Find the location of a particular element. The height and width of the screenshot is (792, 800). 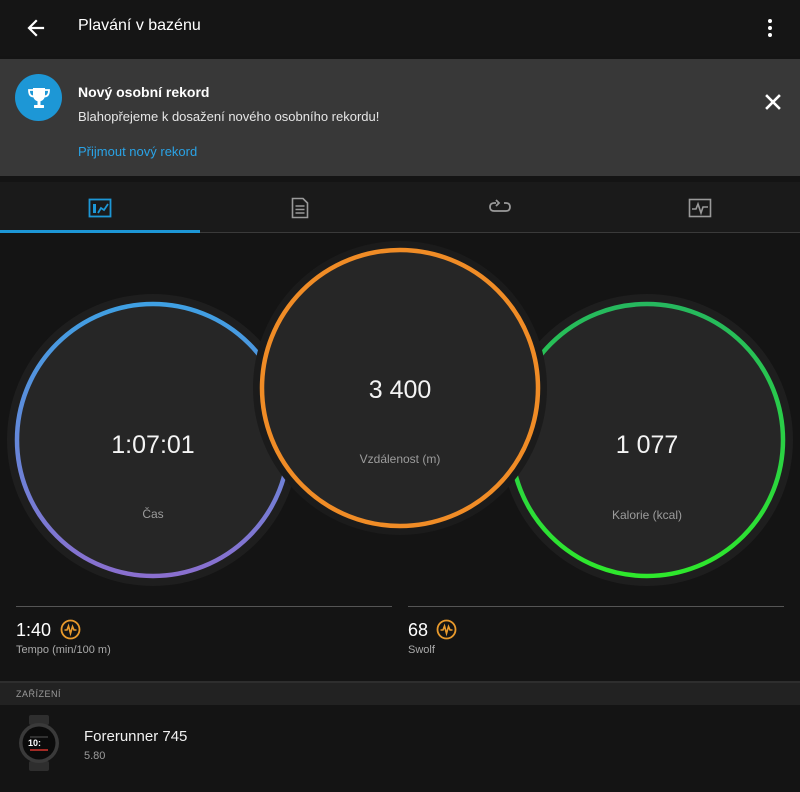

watch-icon: 10: is located at coordinates (39, 743).